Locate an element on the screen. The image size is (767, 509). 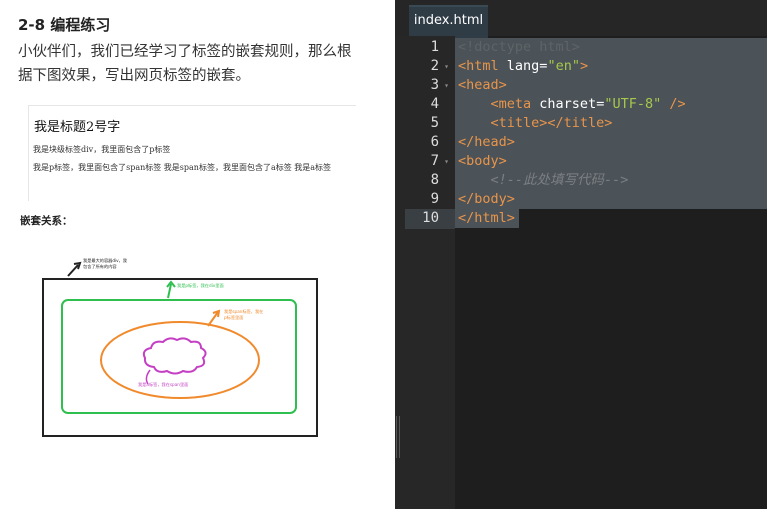
code-line-6: </head> is located at coordinates (611, 142).